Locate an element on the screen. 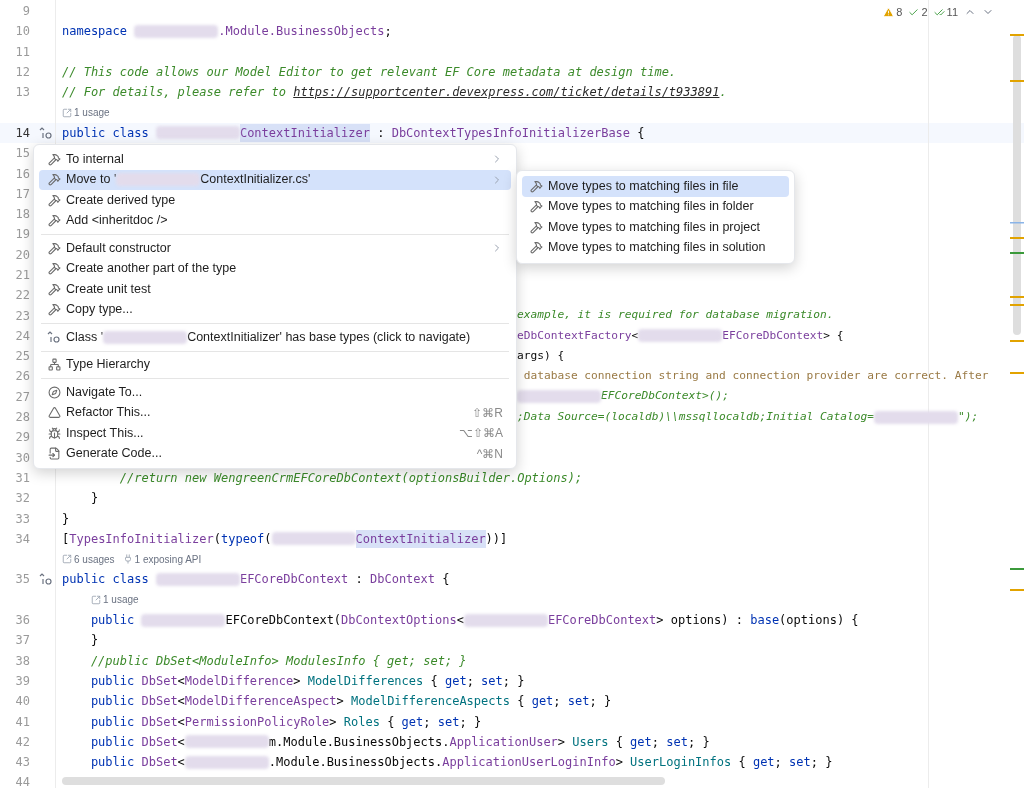  code-text: DbContext is located at coordinates (402, 580).